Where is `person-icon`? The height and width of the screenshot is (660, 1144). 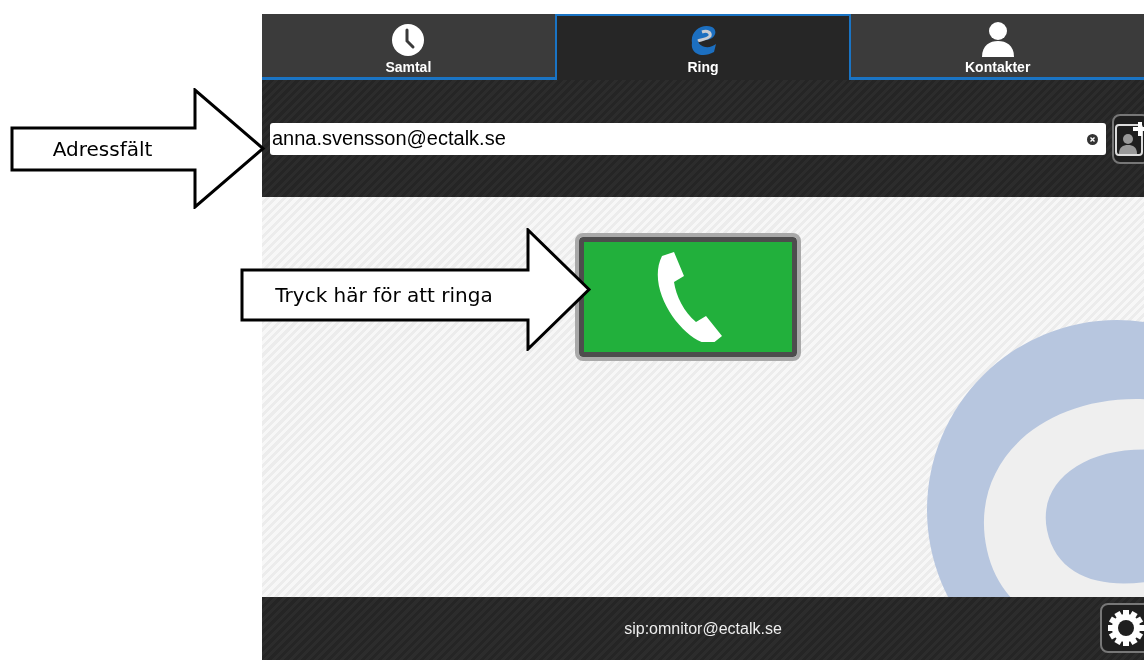 person-icon is located at coordinates (997, 39).